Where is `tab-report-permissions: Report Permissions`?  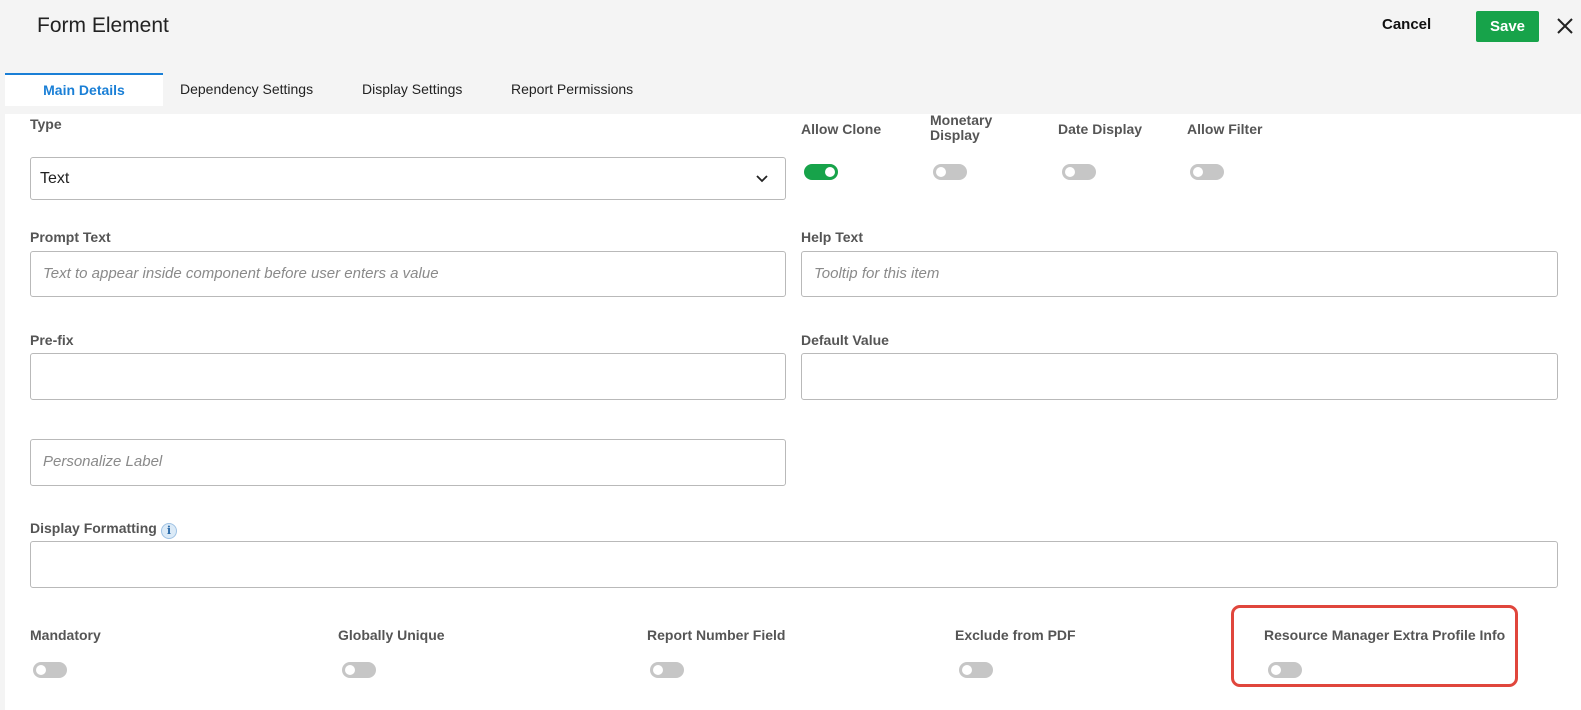 tab-report-permissions: Report Permissions is located at coordinates (572, 89).